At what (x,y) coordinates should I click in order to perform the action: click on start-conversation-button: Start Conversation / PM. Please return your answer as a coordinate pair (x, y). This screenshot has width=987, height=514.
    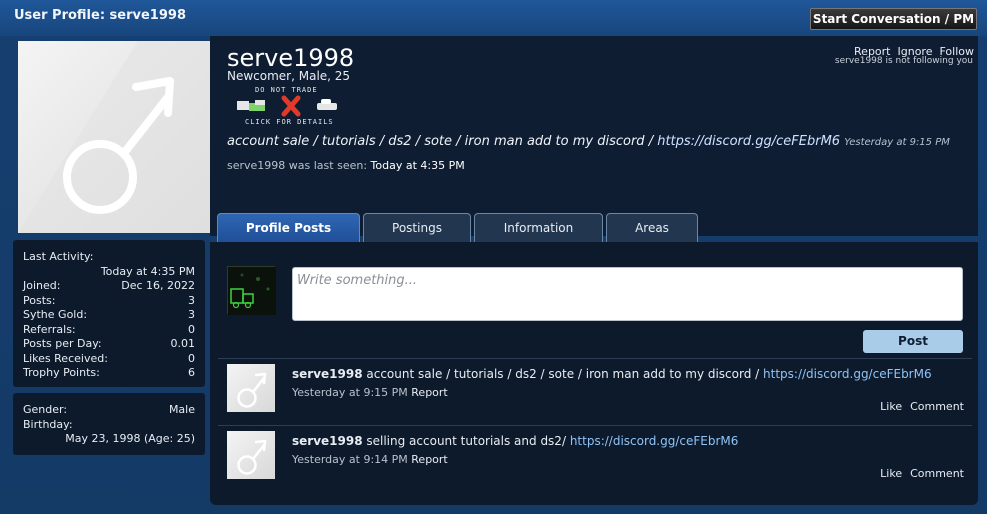
    Looking at the image, I should click on (893, 19).